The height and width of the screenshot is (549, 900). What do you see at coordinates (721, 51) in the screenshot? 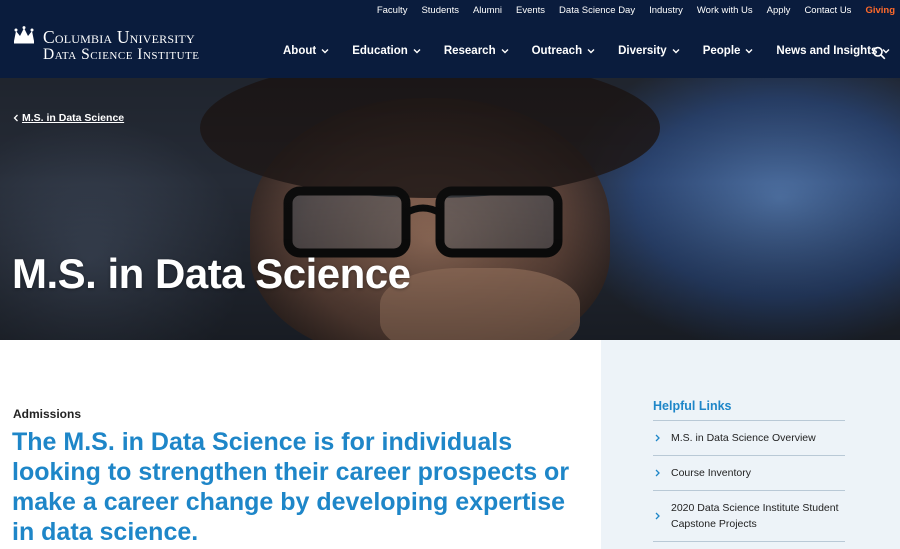
I see `nav-people-label: People` at bounding box center [721, 51].